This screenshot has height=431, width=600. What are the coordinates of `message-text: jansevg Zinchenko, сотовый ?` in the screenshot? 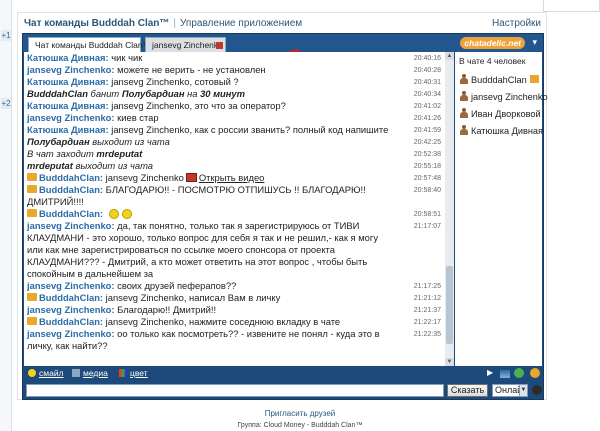 It's located at (175, 81).